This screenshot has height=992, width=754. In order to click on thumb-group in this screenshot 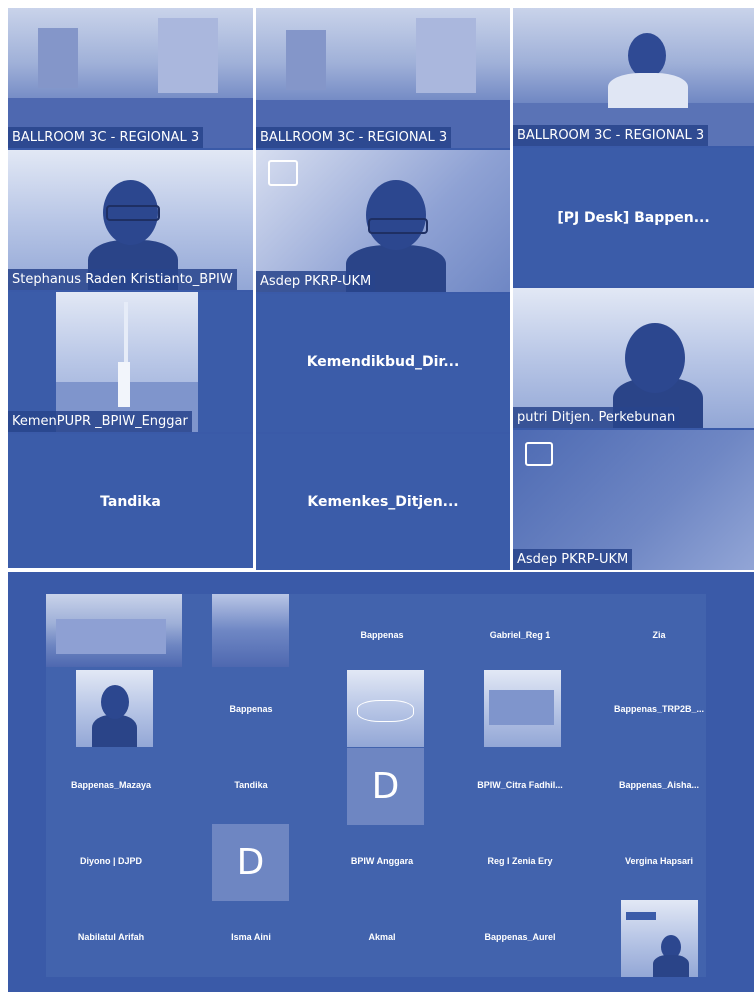, I will do `click(522, 708)`.